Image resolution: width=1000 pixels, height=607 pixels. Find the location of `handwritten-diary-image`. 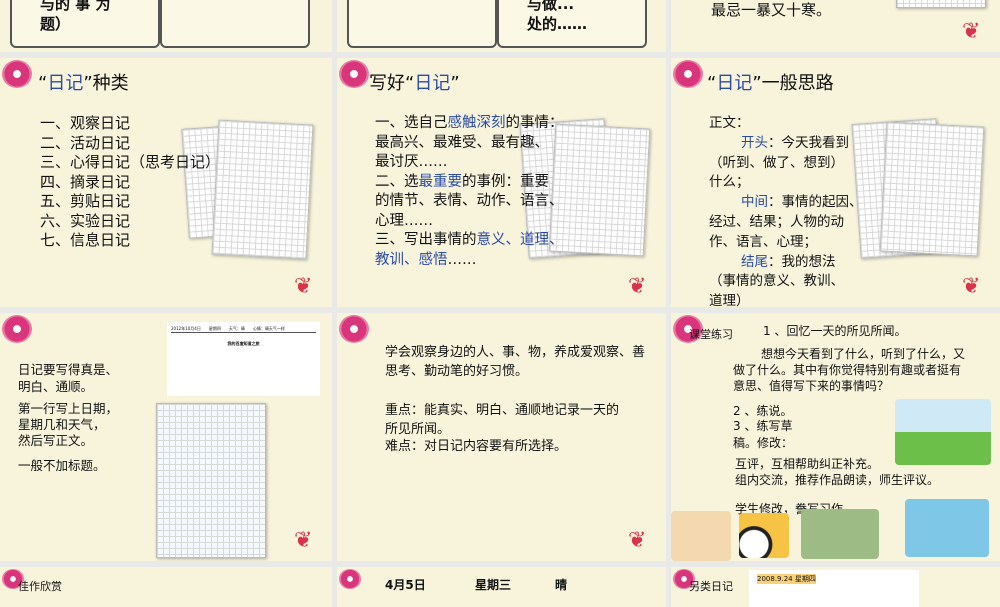

handwritten-diary-image is located at coordinates (211, 480).